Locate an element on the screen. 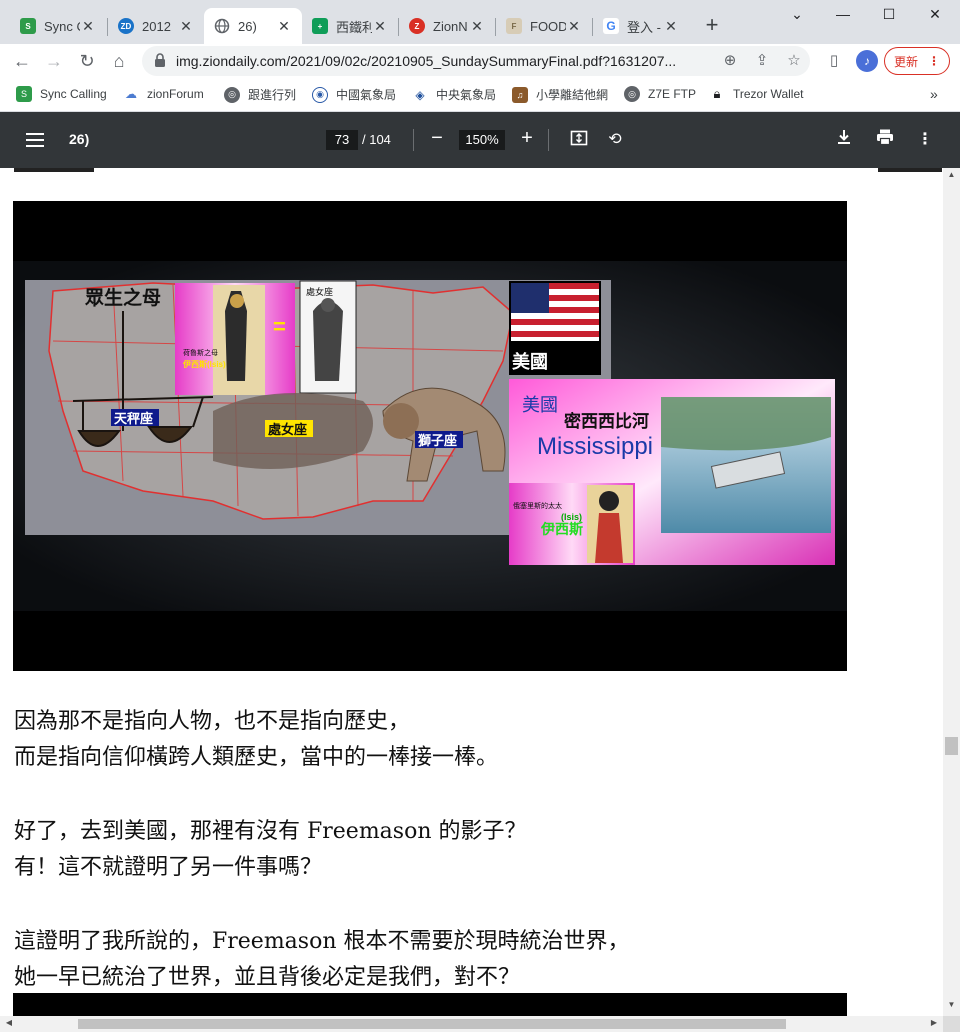 The height and width of the screenshot is (1032, 960). isis2-caption-name: 伊西斯 is located at coordinates (561, 529).